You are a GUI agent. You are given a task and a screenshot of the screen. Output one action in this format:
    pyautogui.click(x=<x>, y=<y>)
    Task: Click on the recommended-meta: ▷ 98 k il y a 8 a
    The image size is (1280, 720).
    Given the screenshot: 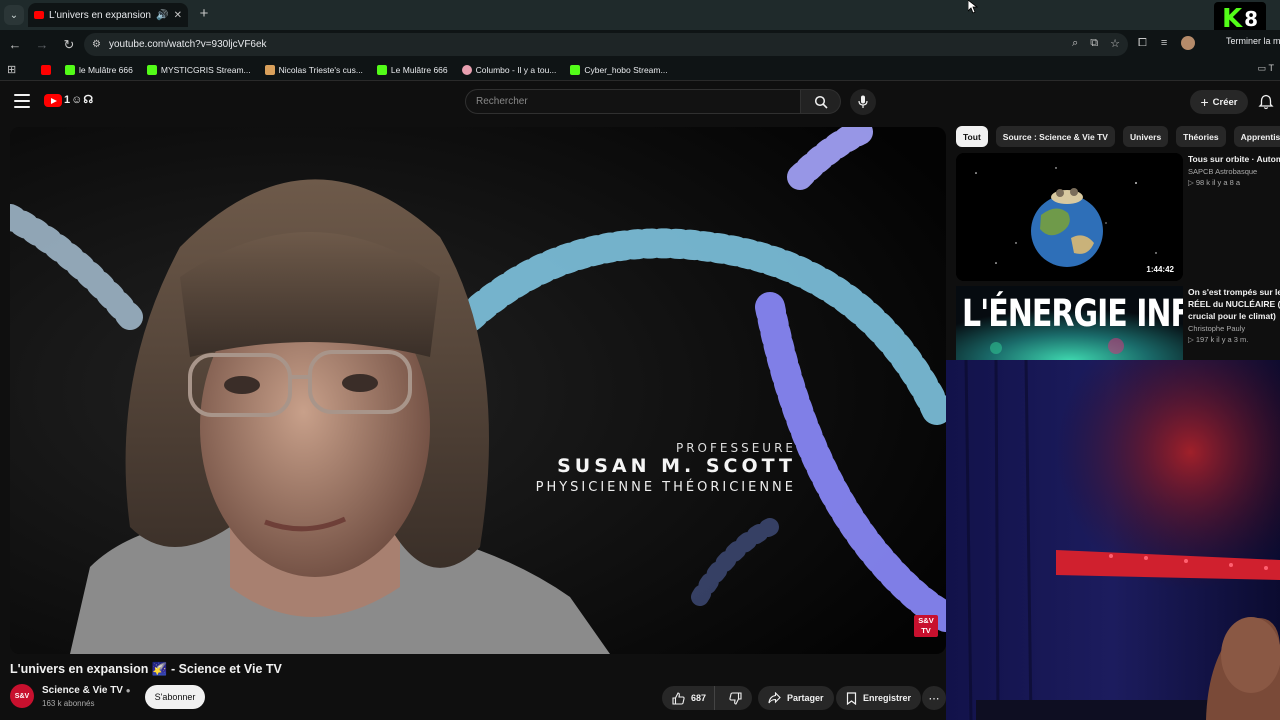 What is the action you would take?
    pyautogui.click(x=1214, y=182)
    